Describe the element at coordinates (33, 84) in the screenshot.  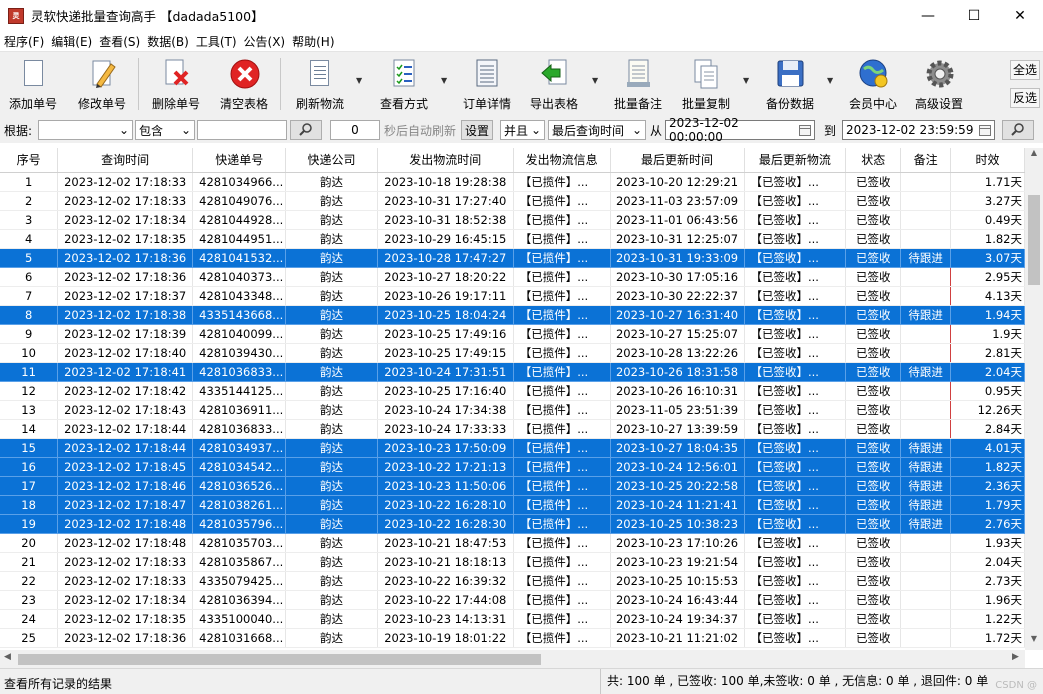
I see `add-order-button: 添加单号` at that location.